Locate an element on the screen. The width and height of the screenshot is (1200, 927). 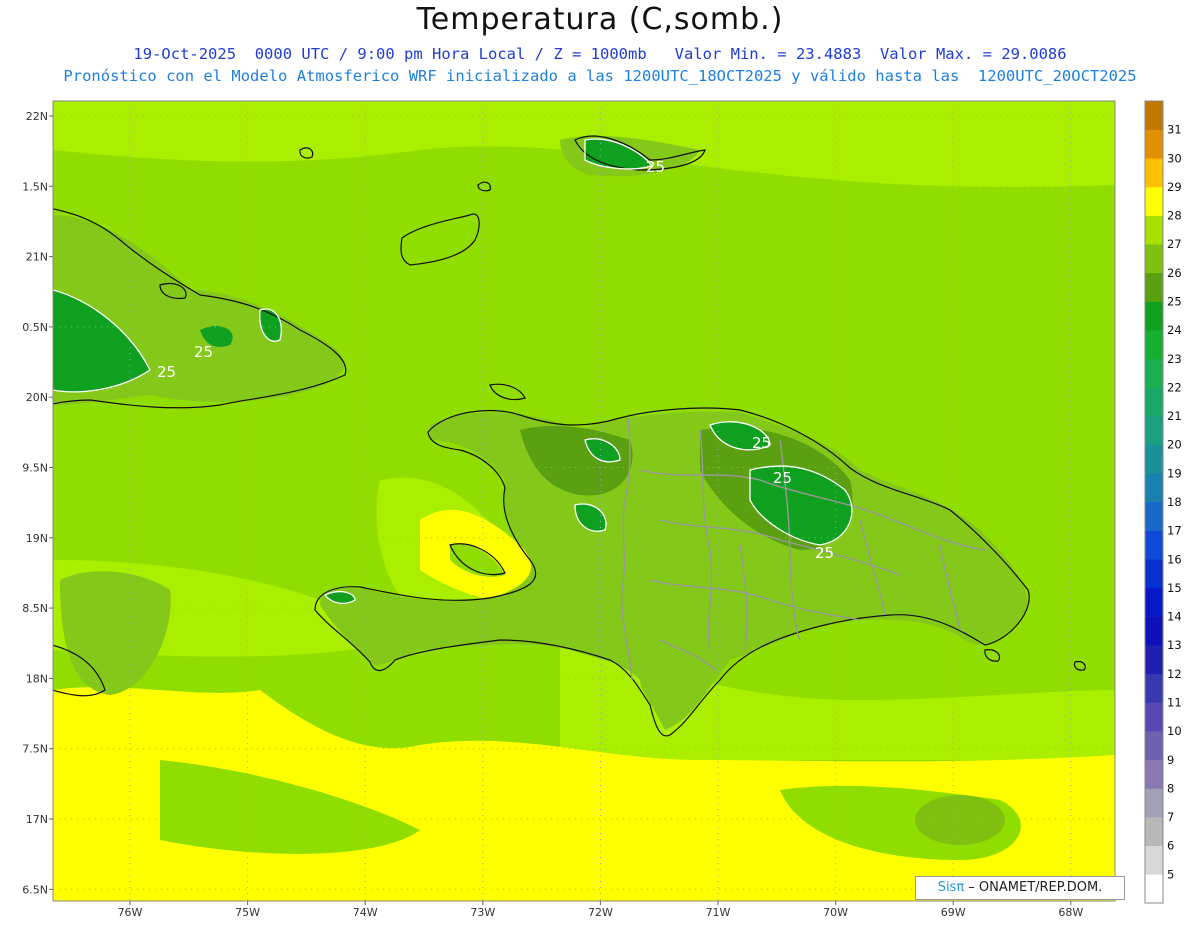
lon-tick-label: 71W is located at coordinates (718, 912).